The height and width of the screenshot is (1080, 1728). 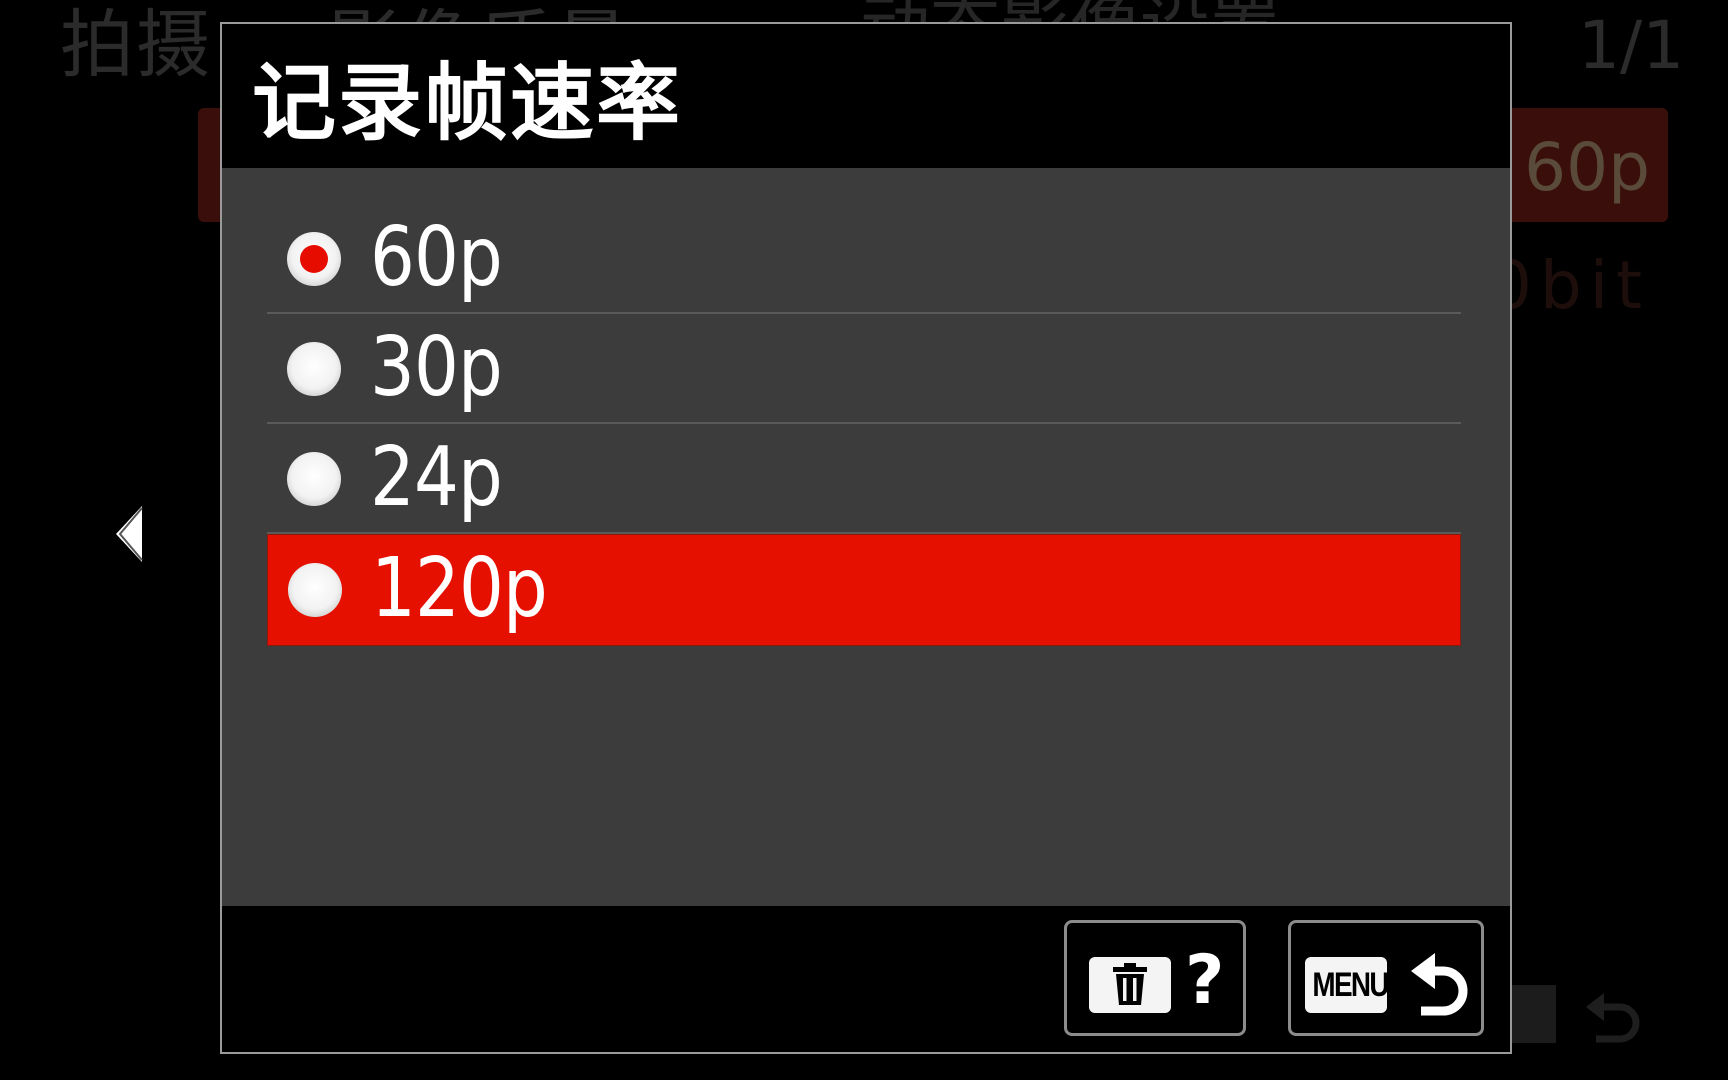 I want to click on left-arrow-icon, so click(x=131, y=534).